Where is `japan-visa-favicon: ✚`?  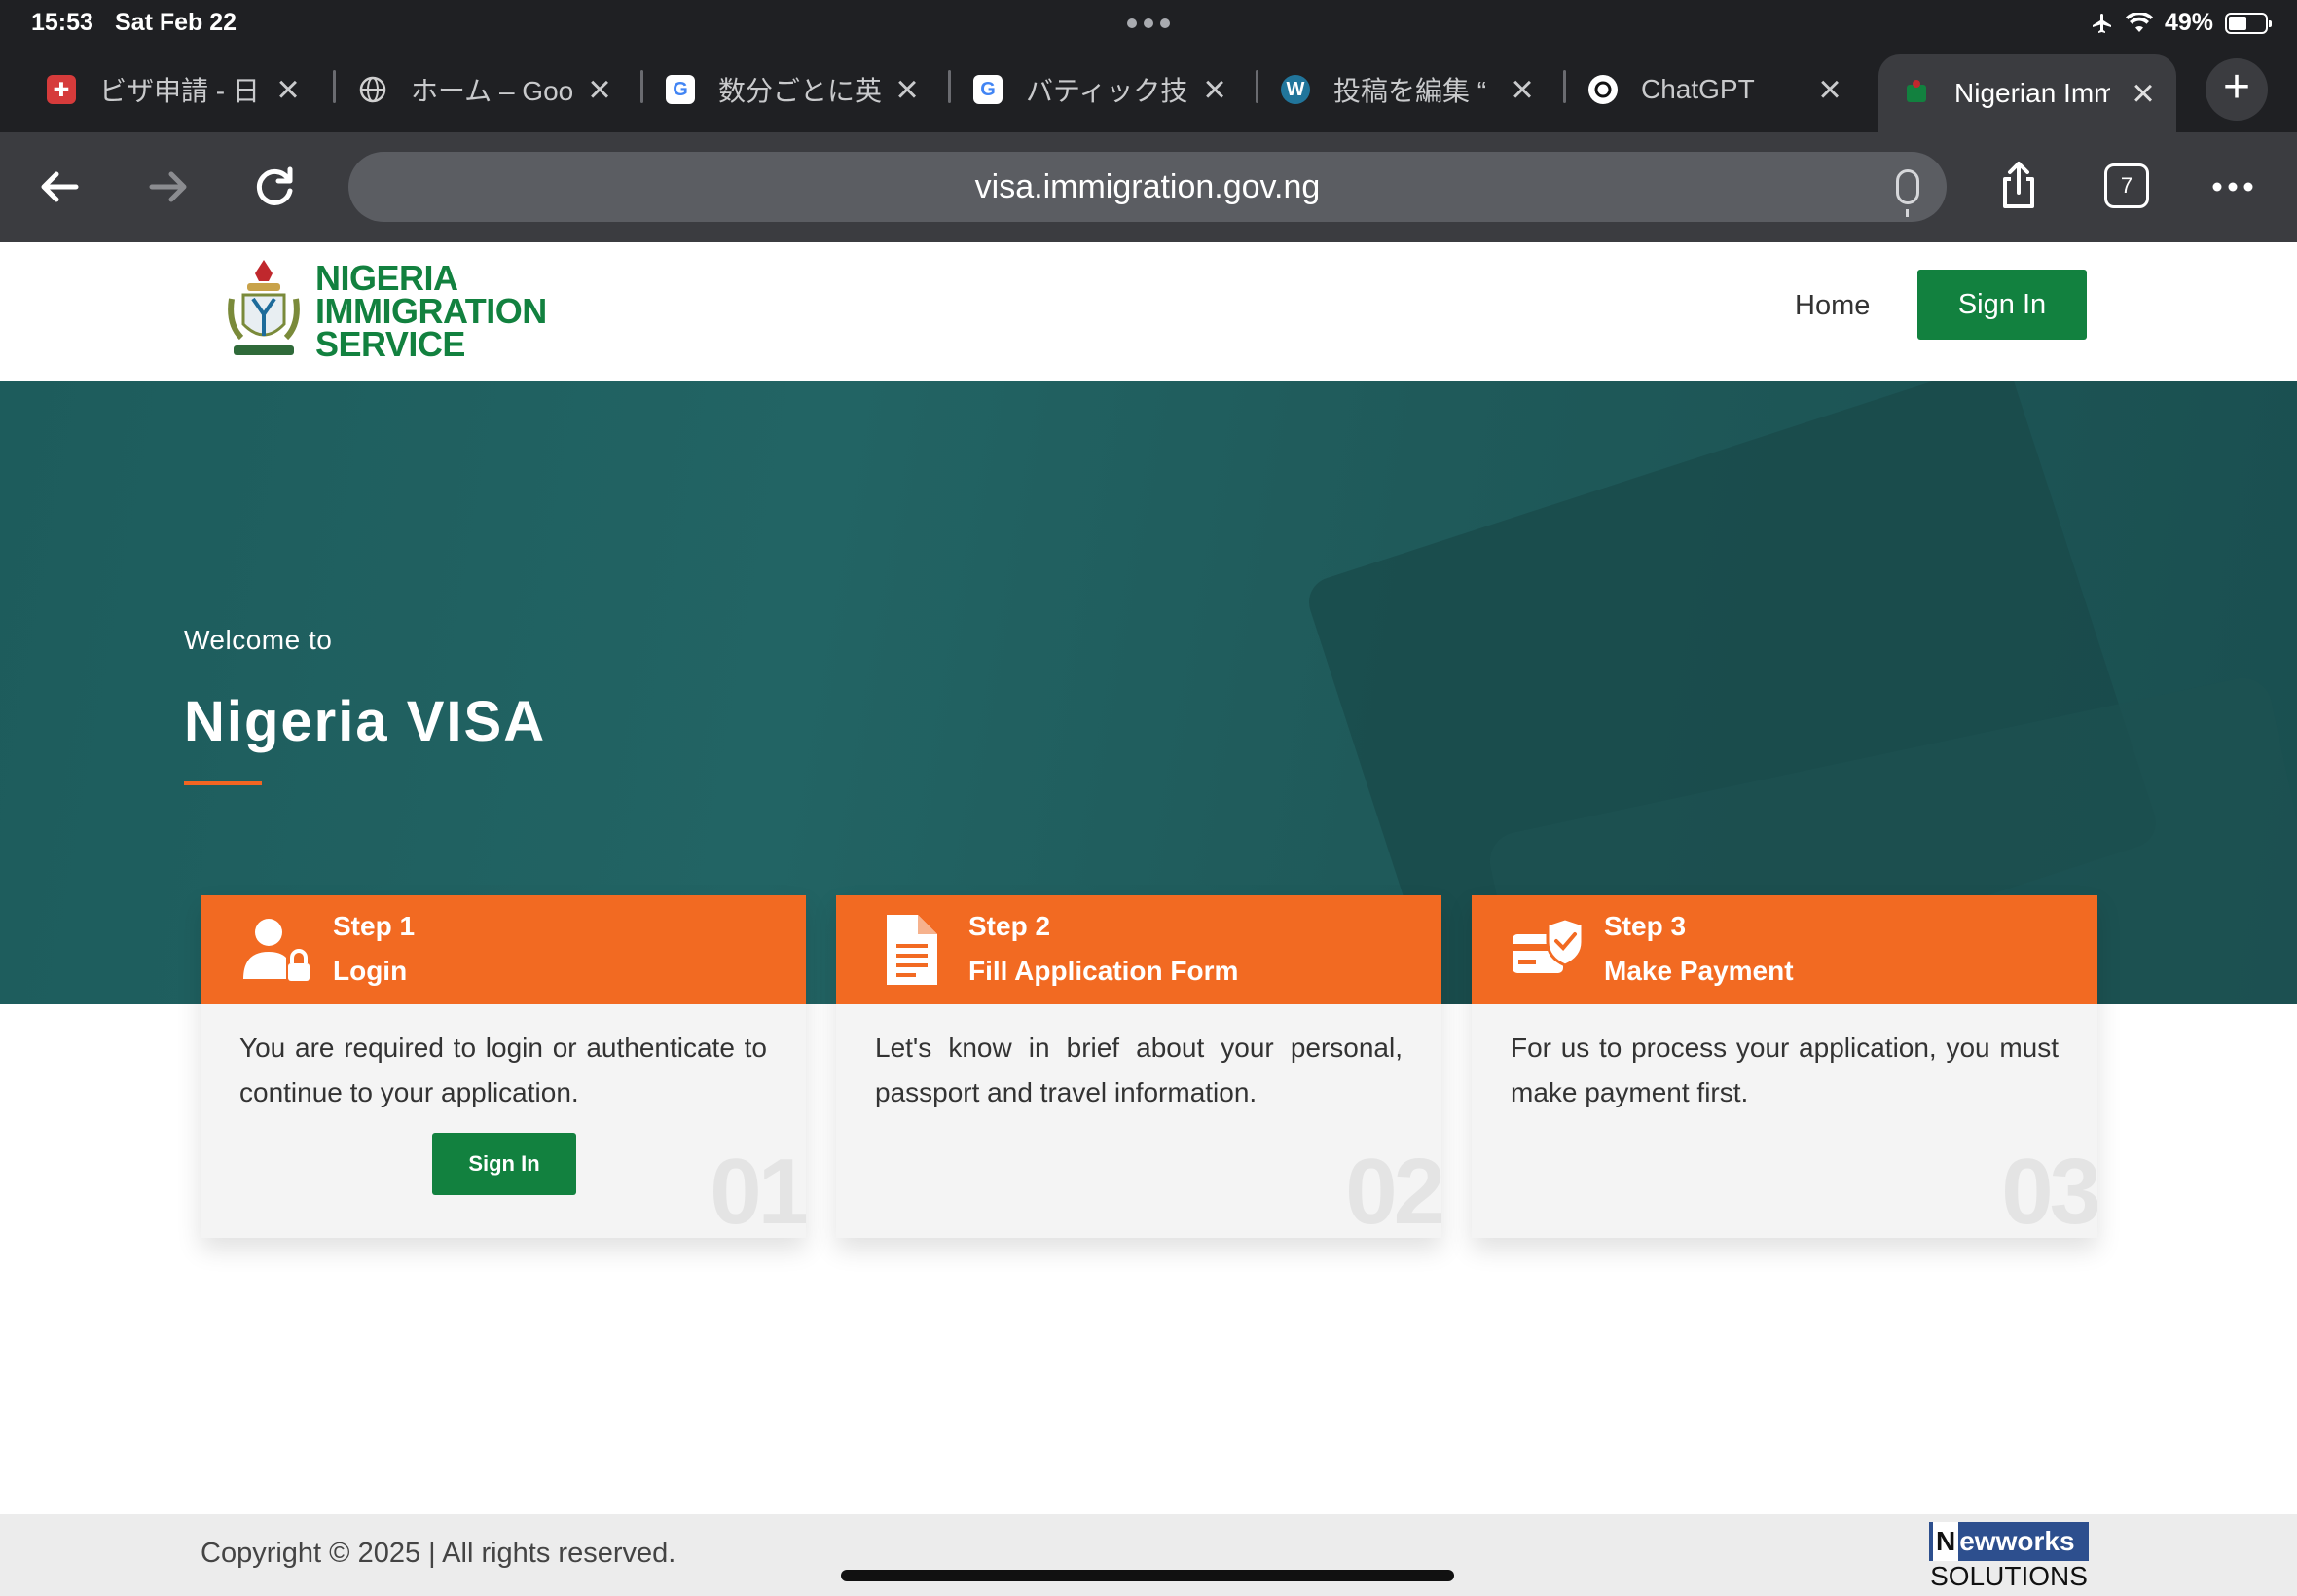 japan-visa-favicon: ✚ is located at coordinates (61, 89).